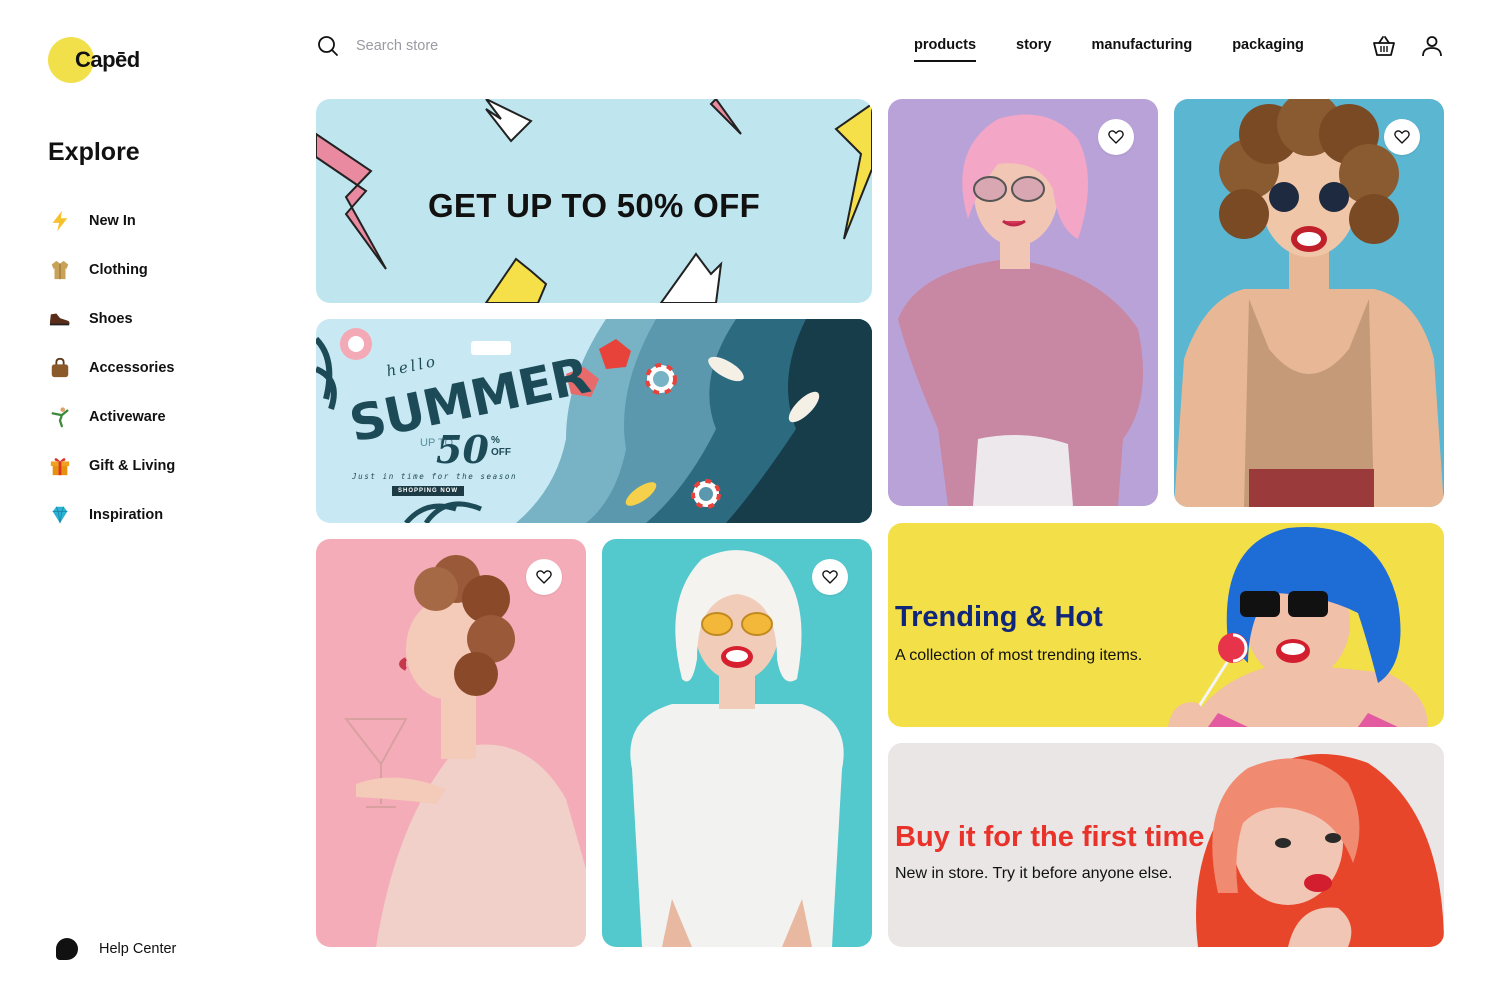  I want to click on handbag-icon, so click(60, 368).